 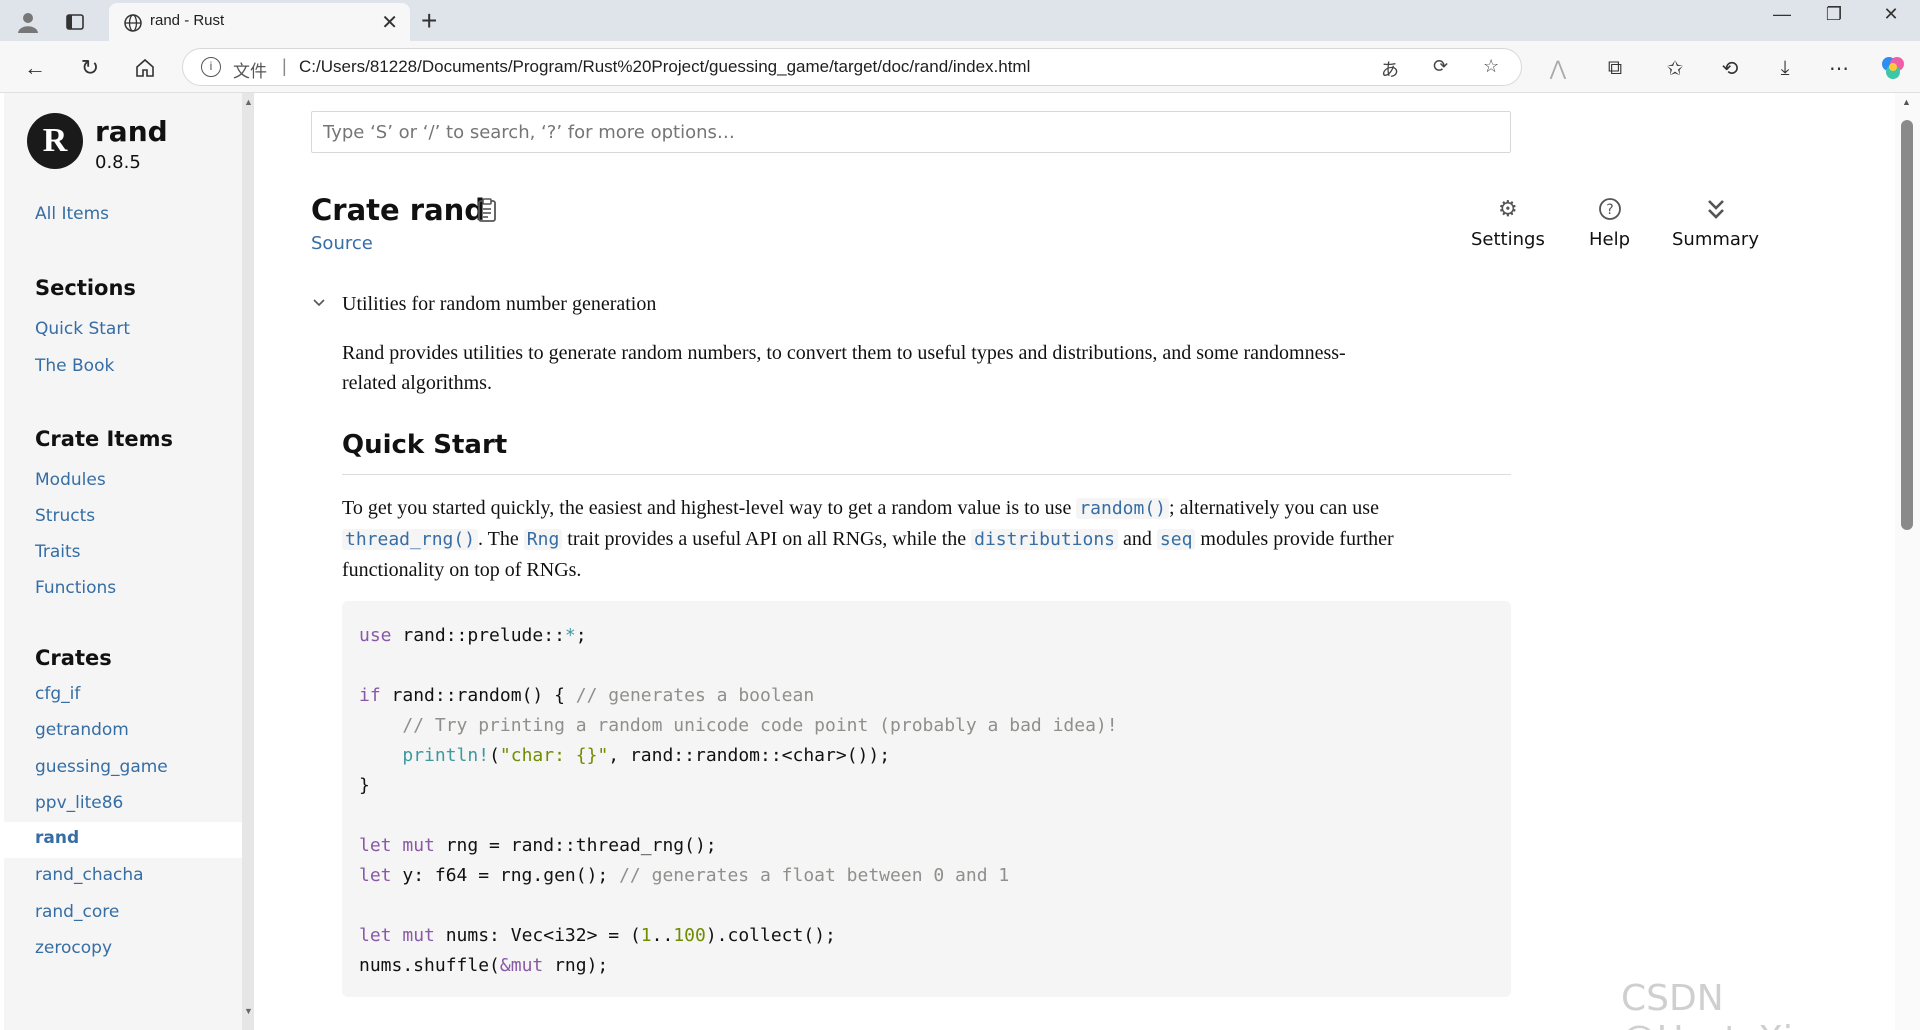 What do you see at coordinates (911, 132) in the screenshot?
I see `search-input` at bounding box center [911, 132].